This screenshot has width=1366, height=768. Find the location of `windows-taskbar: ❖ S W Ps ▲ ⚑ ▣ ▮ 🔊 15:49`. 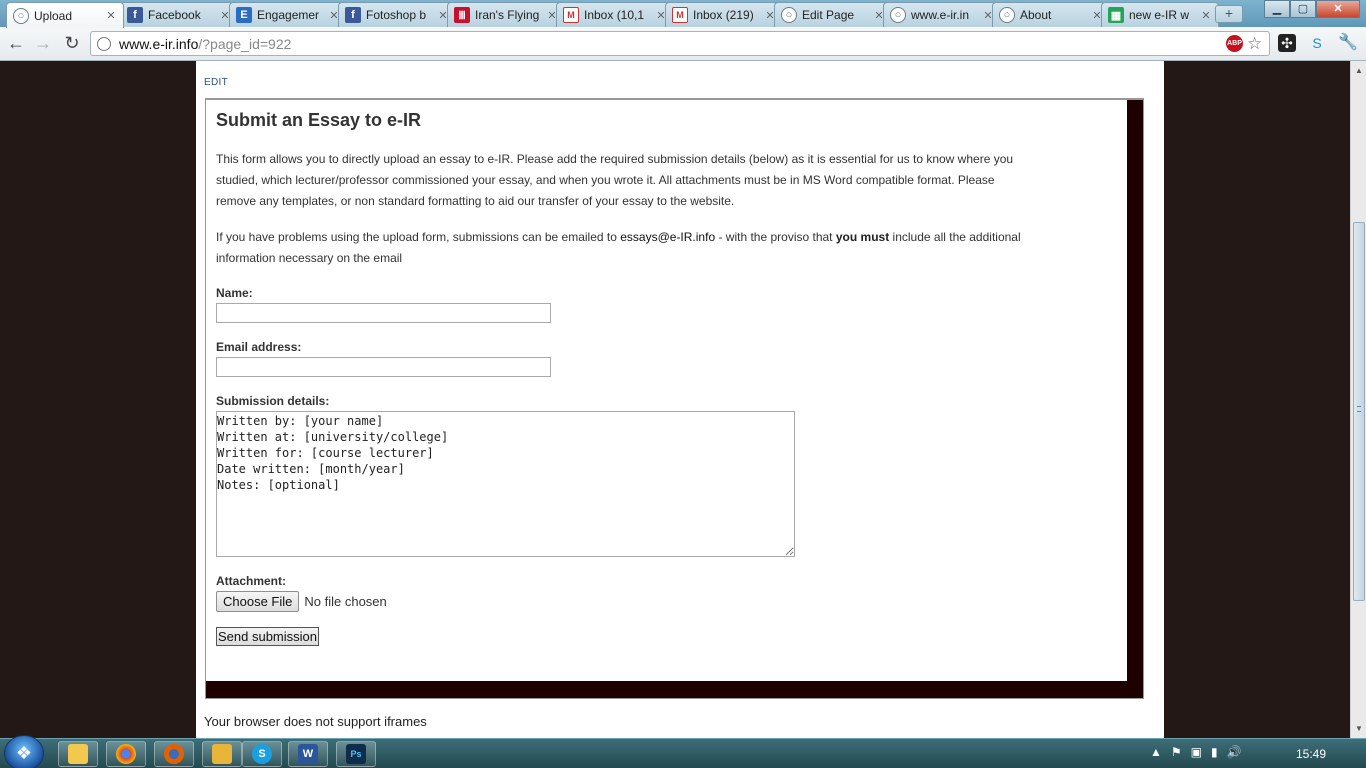

windows-taskbar: ❖ S W Ps ▲ ⚑ ▣ ▮ 🔊 15:49 is located at coordinates (683, 751).